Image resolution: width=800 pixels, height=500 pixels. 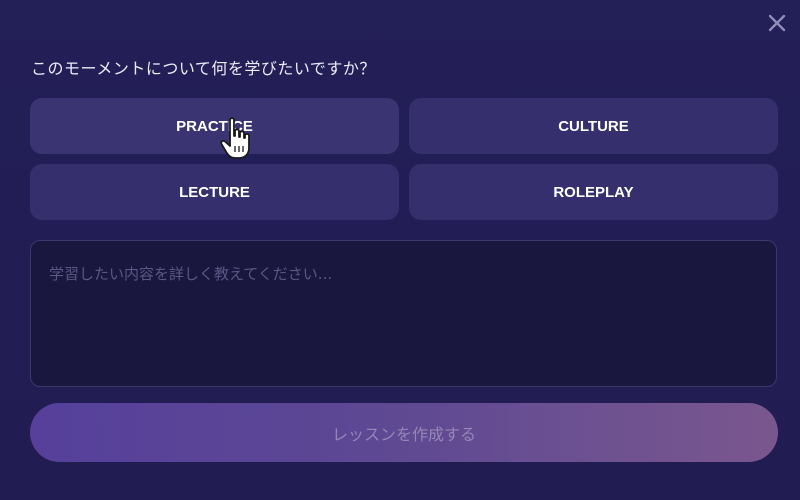 I want to click on create-lesson-button: レッスンを作成する, so click(x=404, y=432).